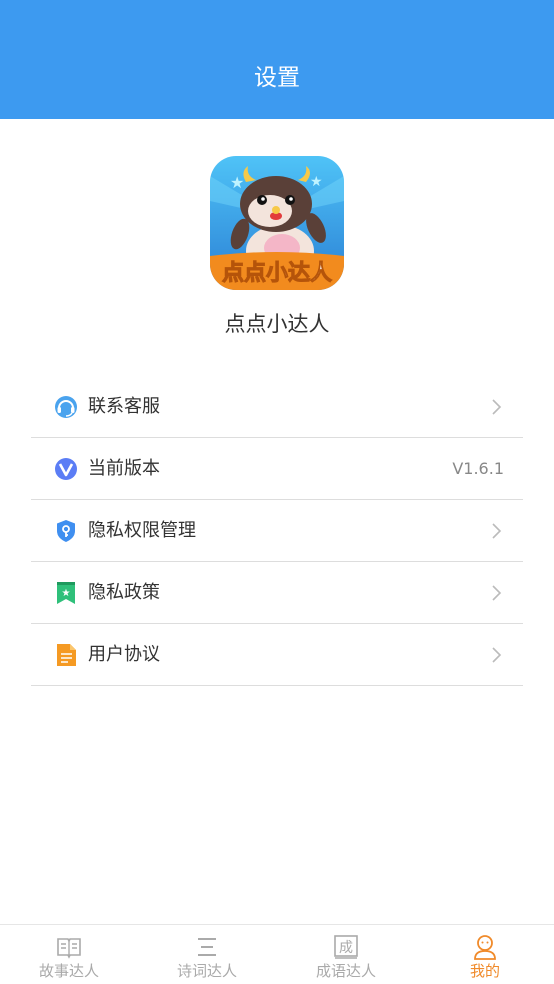 Image resolution: width=554 pixels, height=984 pixels. I want to click on menu-item-label: 用户协议, so click(124, 654).